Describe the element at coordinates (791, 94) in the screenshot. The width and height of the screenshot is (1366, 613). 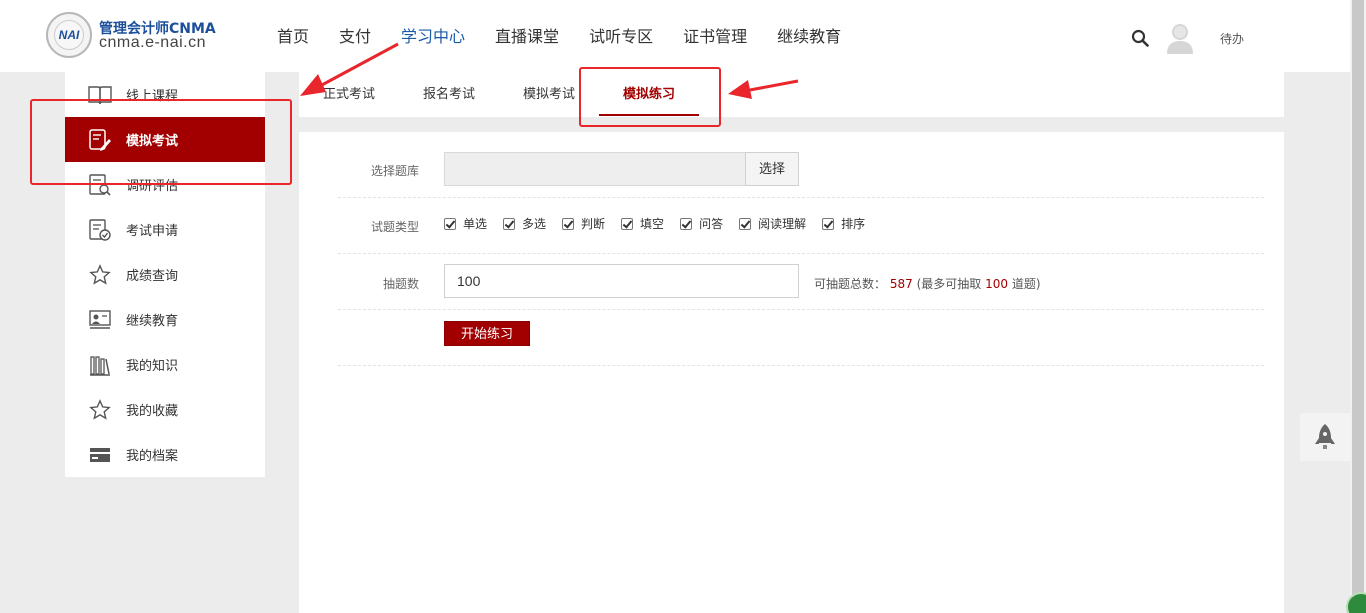
I see `exam-tabs: 正式考试 报名考试 模拟考试 模拟练习` at that location.